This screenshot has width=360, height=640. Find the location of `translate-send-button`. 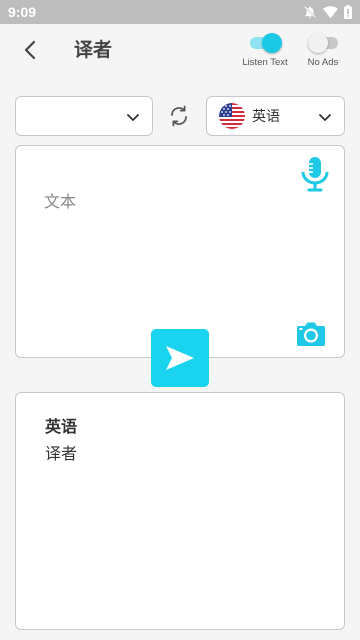

translate-send-button is located at coordinates (180, 358).